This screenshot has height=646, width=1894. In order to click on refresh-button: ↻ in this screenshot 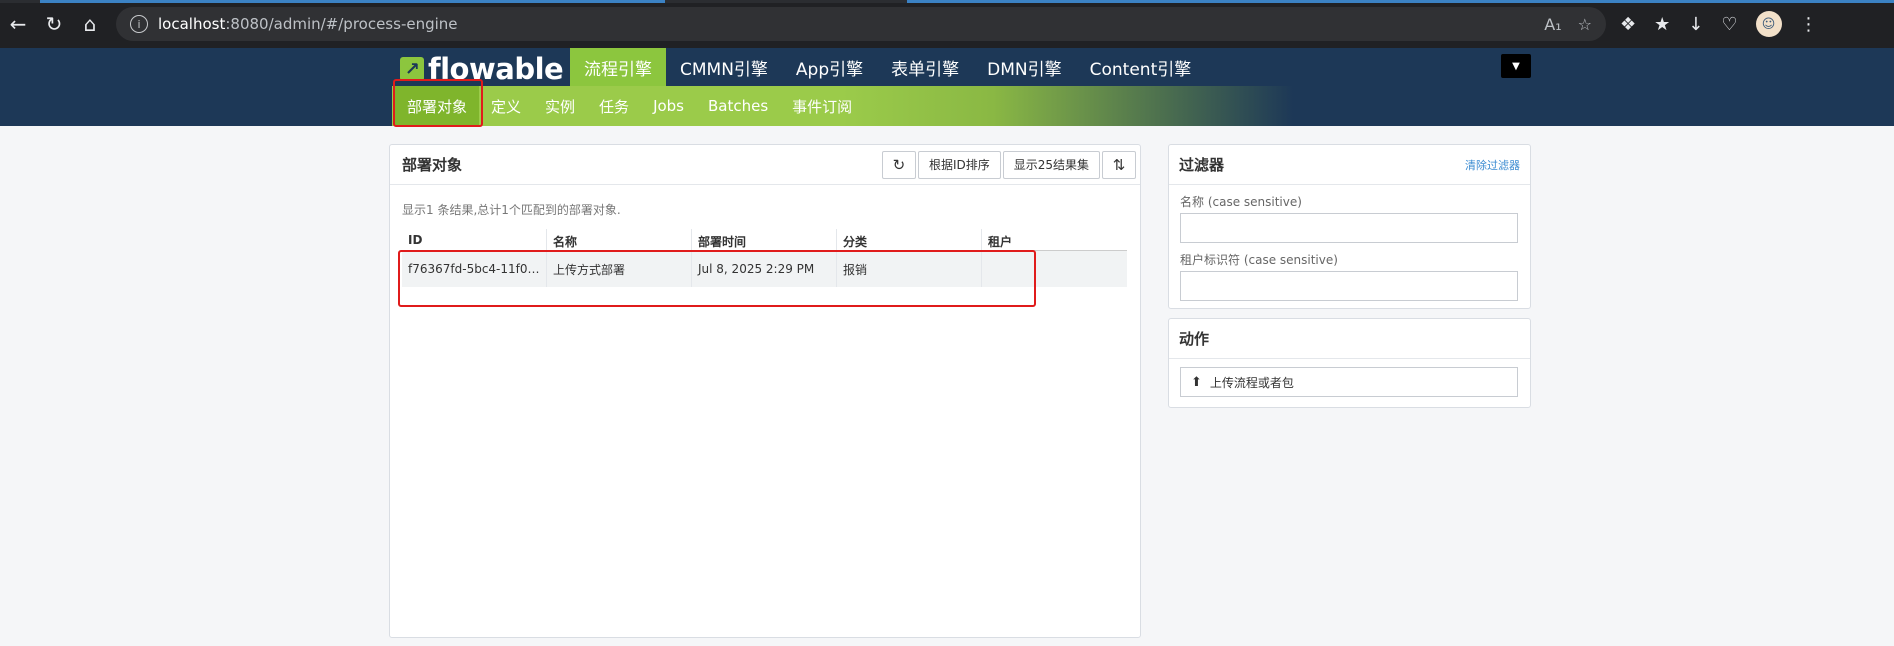, I will do `click(898, 164)`.